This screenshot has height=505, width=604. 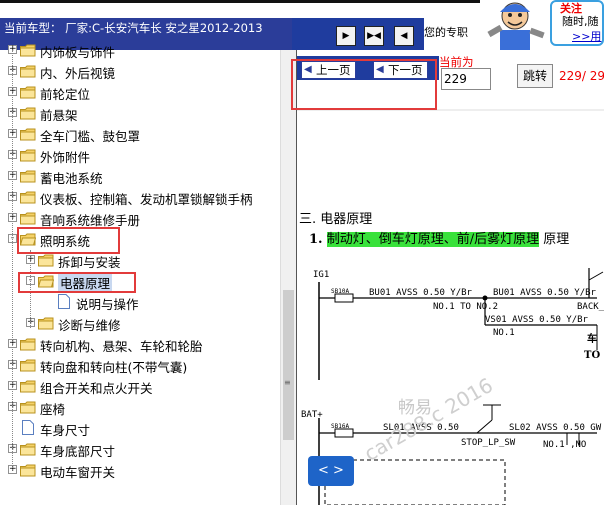 What do you see at coordinates (140, 113) in the screenshot?
I see `tree-item: + 前悬架` at bounding box center [140, 113].